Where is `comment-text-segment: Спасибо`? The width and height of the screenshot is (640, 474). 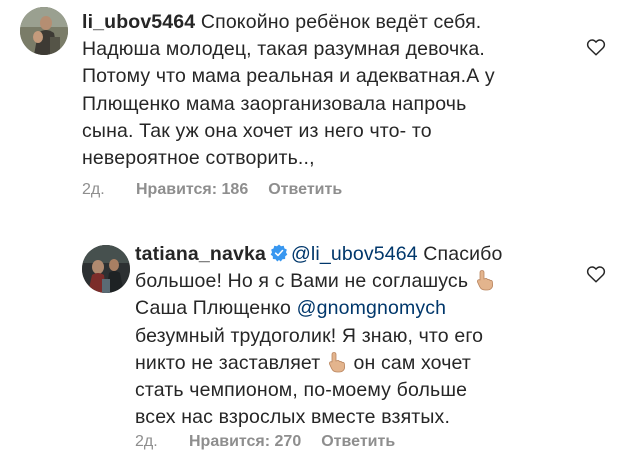 comment-text-segment: Спасибо is located at coordinates (463, 254).